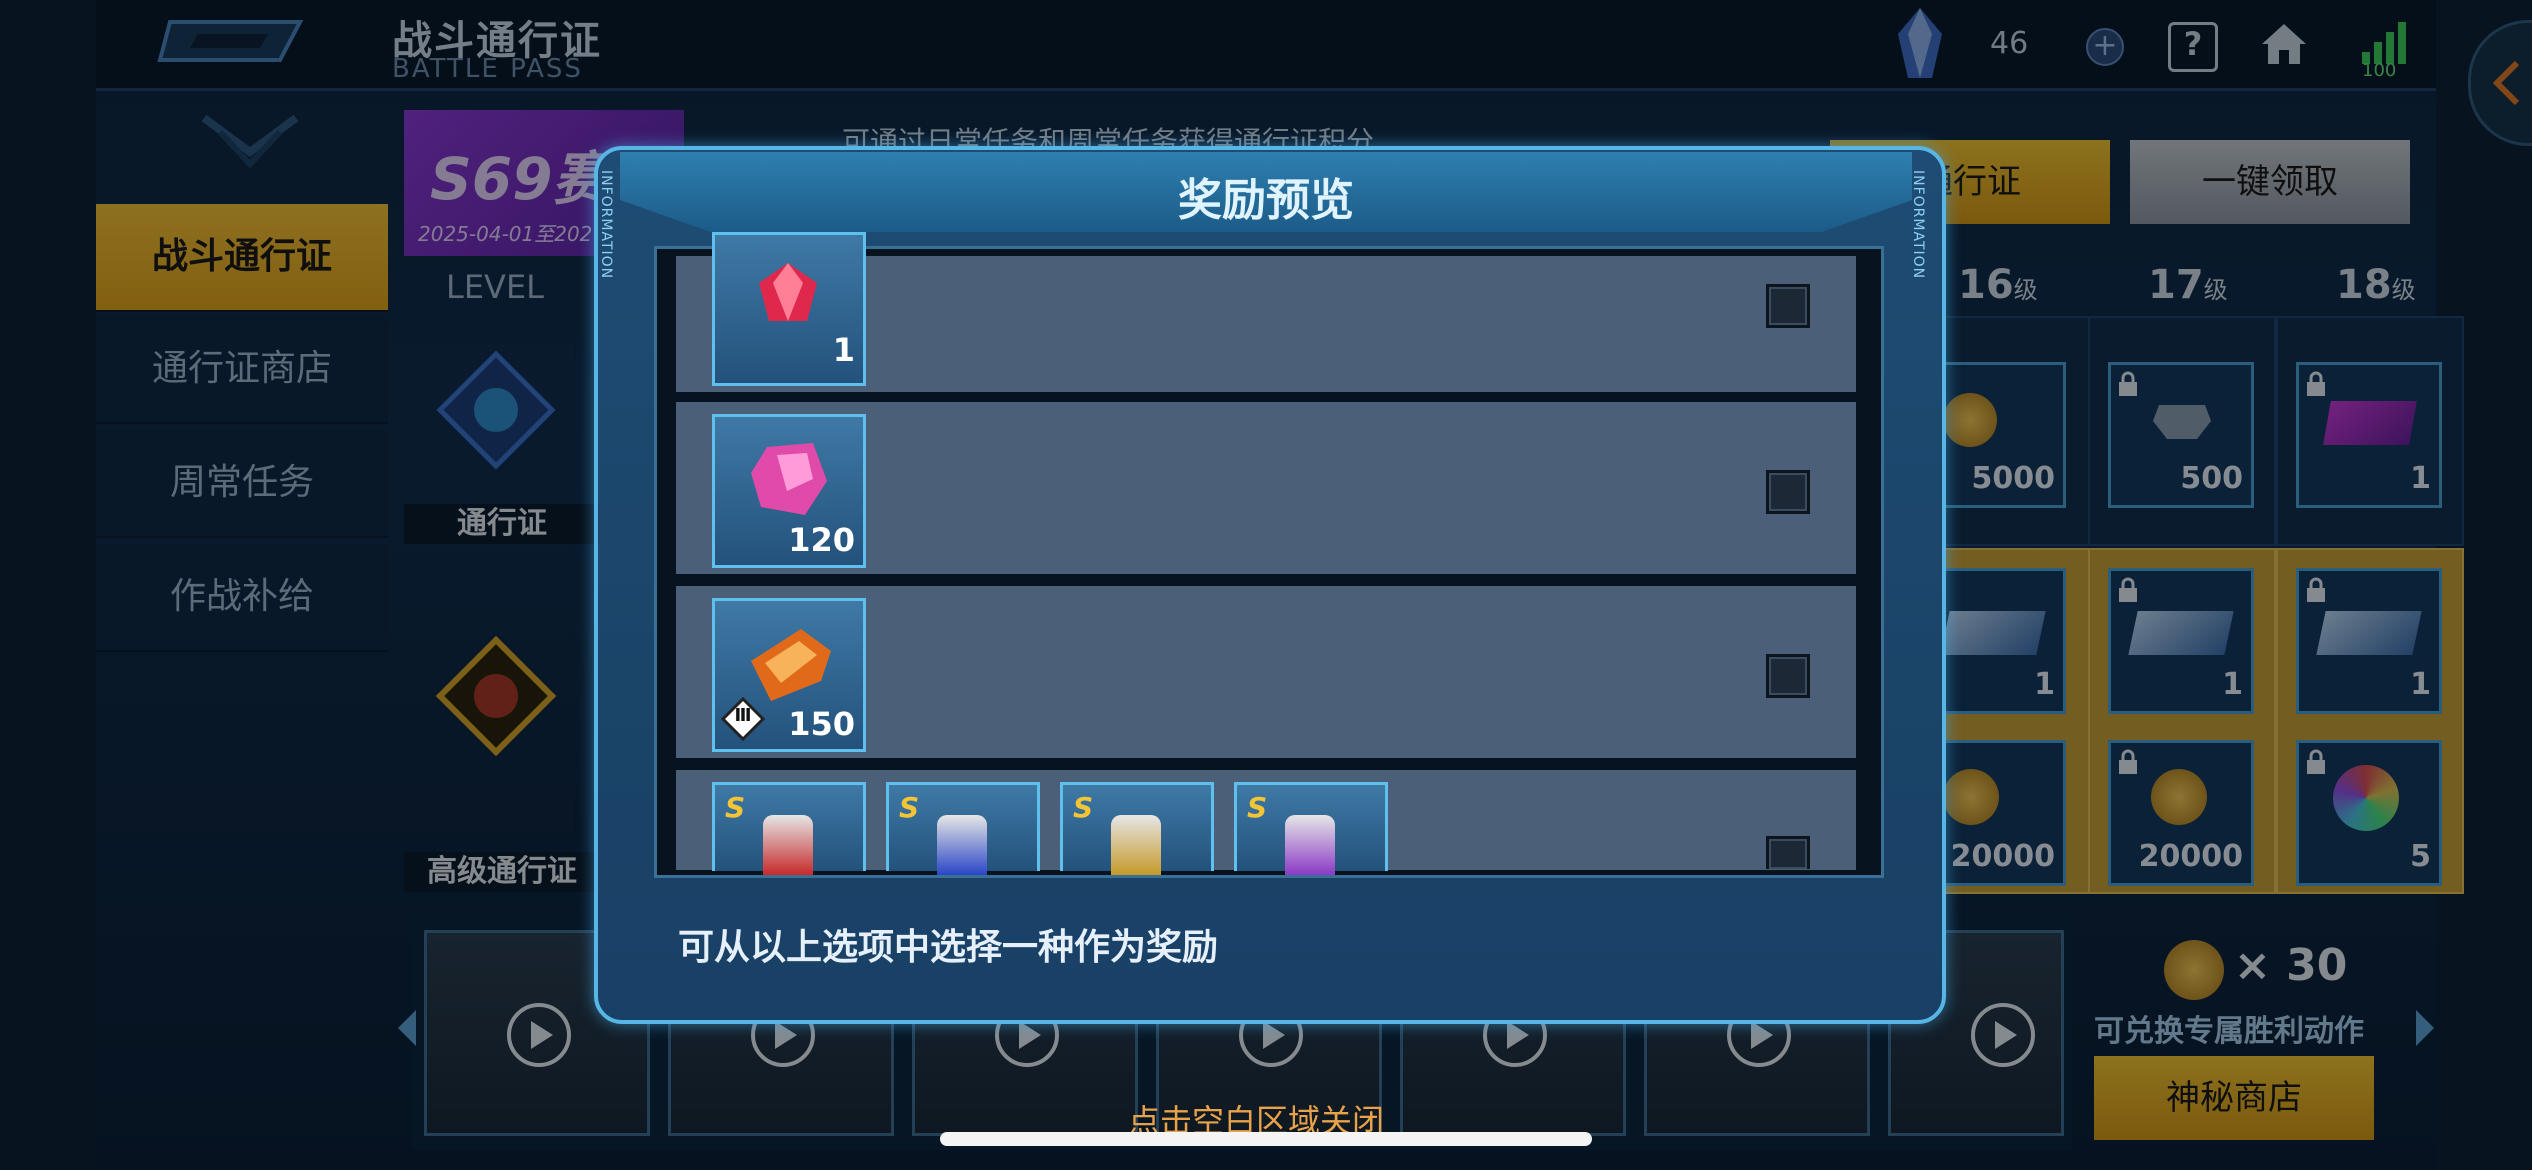 The width and height of the screenshot is (2532, 1170). What do you see at coordinates (948, 947) in the screenshot?
I see `selection-hint: 可从以上选项中选择一种作为奖励` at bounding box center [948, 947].